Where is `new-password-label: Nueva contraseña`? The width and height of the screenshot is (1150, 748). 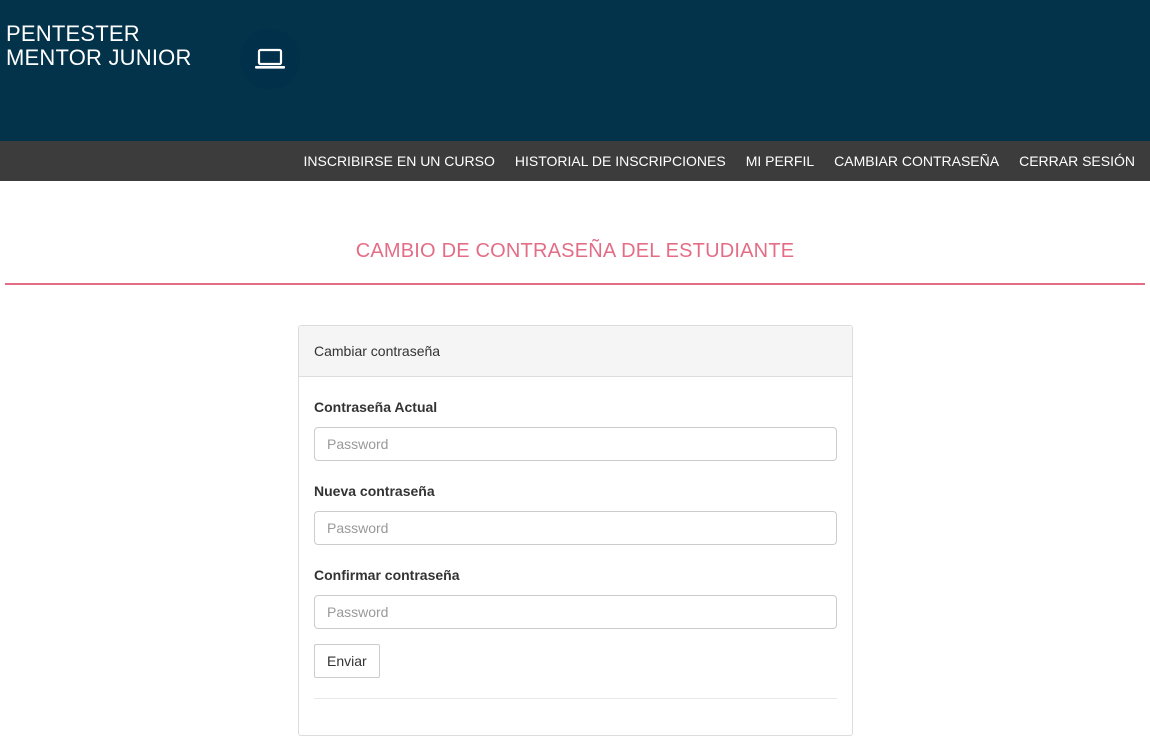
new-password-label: Nueva contraseña is located at coordinates (374, 491).